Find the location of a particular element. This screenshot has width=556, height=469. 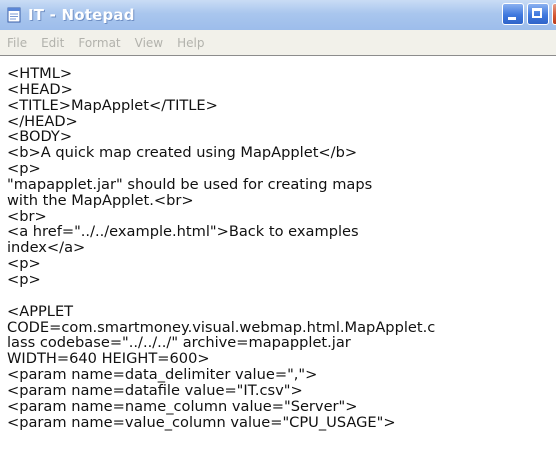

menu-format: Format is located at coordinates (99, 43).